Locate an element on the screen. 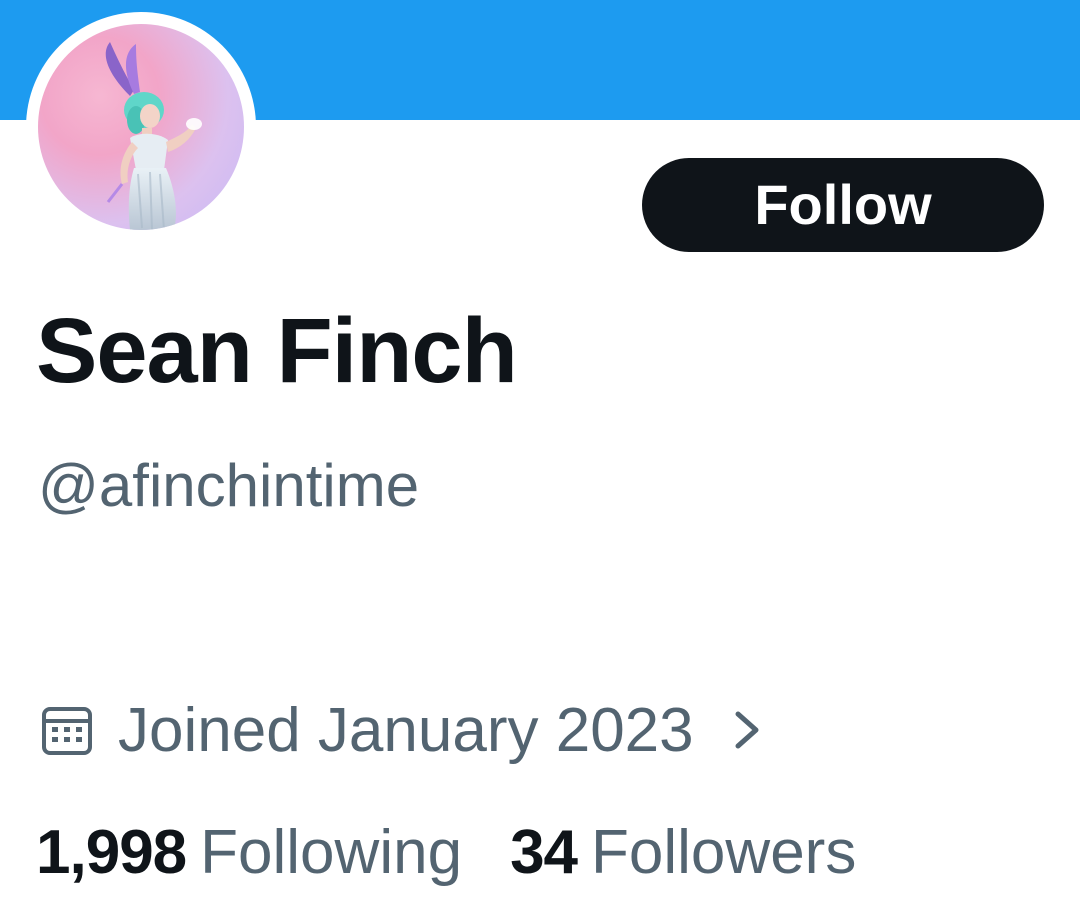 The height and width of the screenshot is (916, 1080). following-stat: 1,998 Following is located at coordinates (249, 852).